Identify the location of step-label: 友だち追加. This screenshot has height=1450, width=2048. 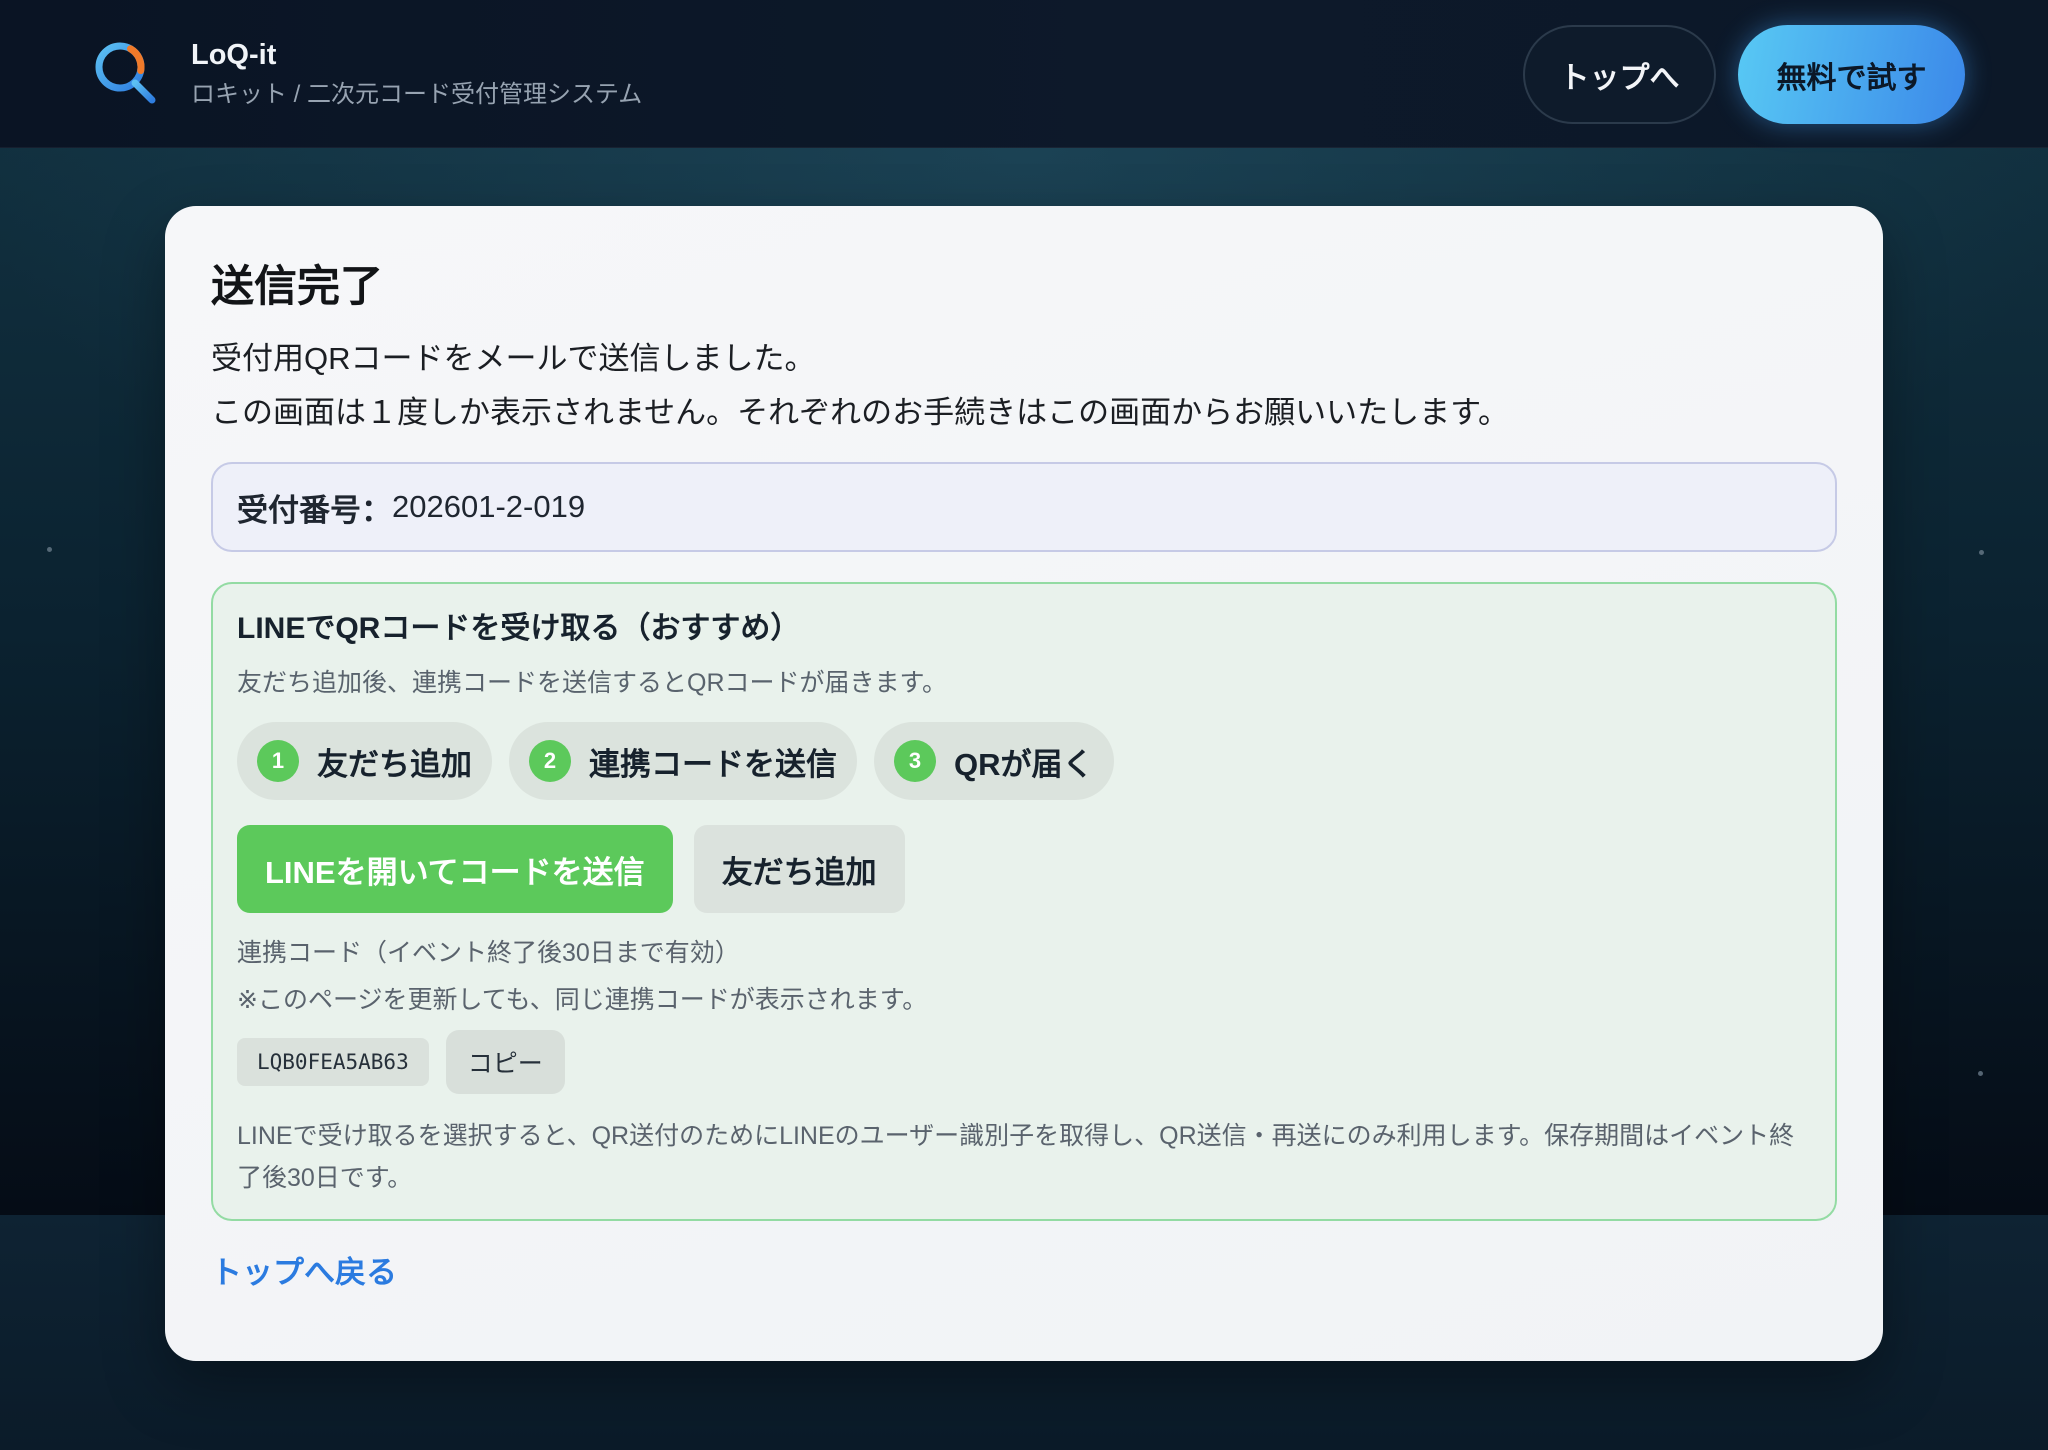
(394, 764).